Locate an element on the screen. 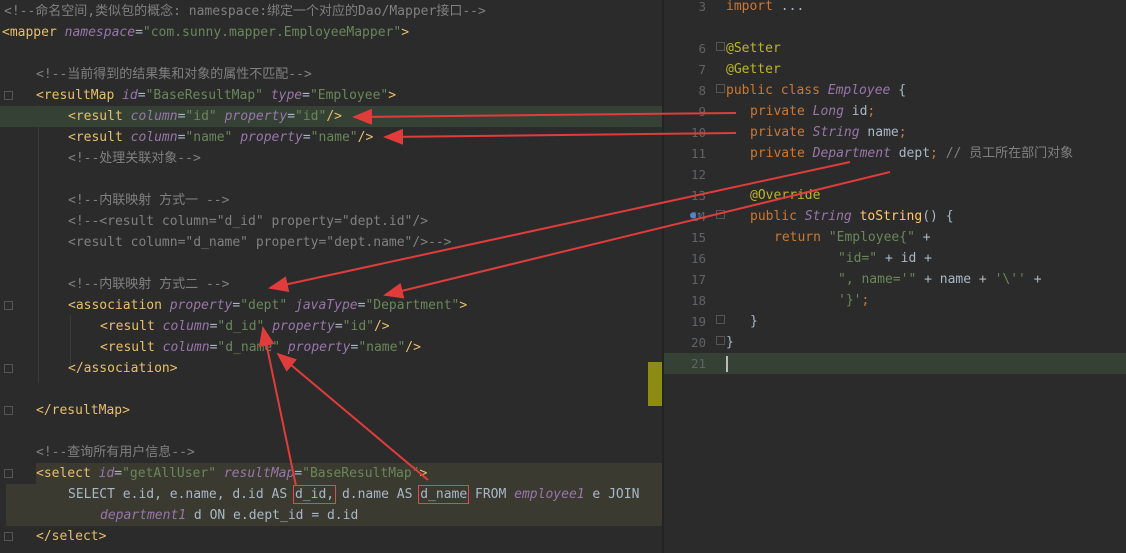 The image size is (1126, 553). code-line: 8 public class Employee { is located at coordinates (895, 90).